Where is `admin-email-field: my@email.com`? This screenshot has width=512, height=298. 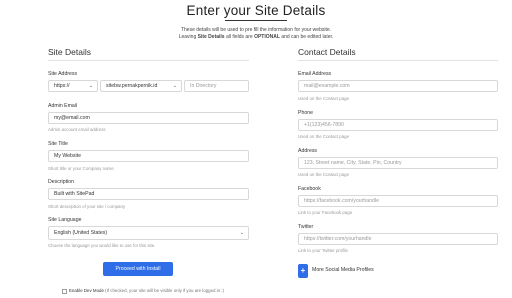
admin-email-field: my@email.com is located at coordinates (148, 118).